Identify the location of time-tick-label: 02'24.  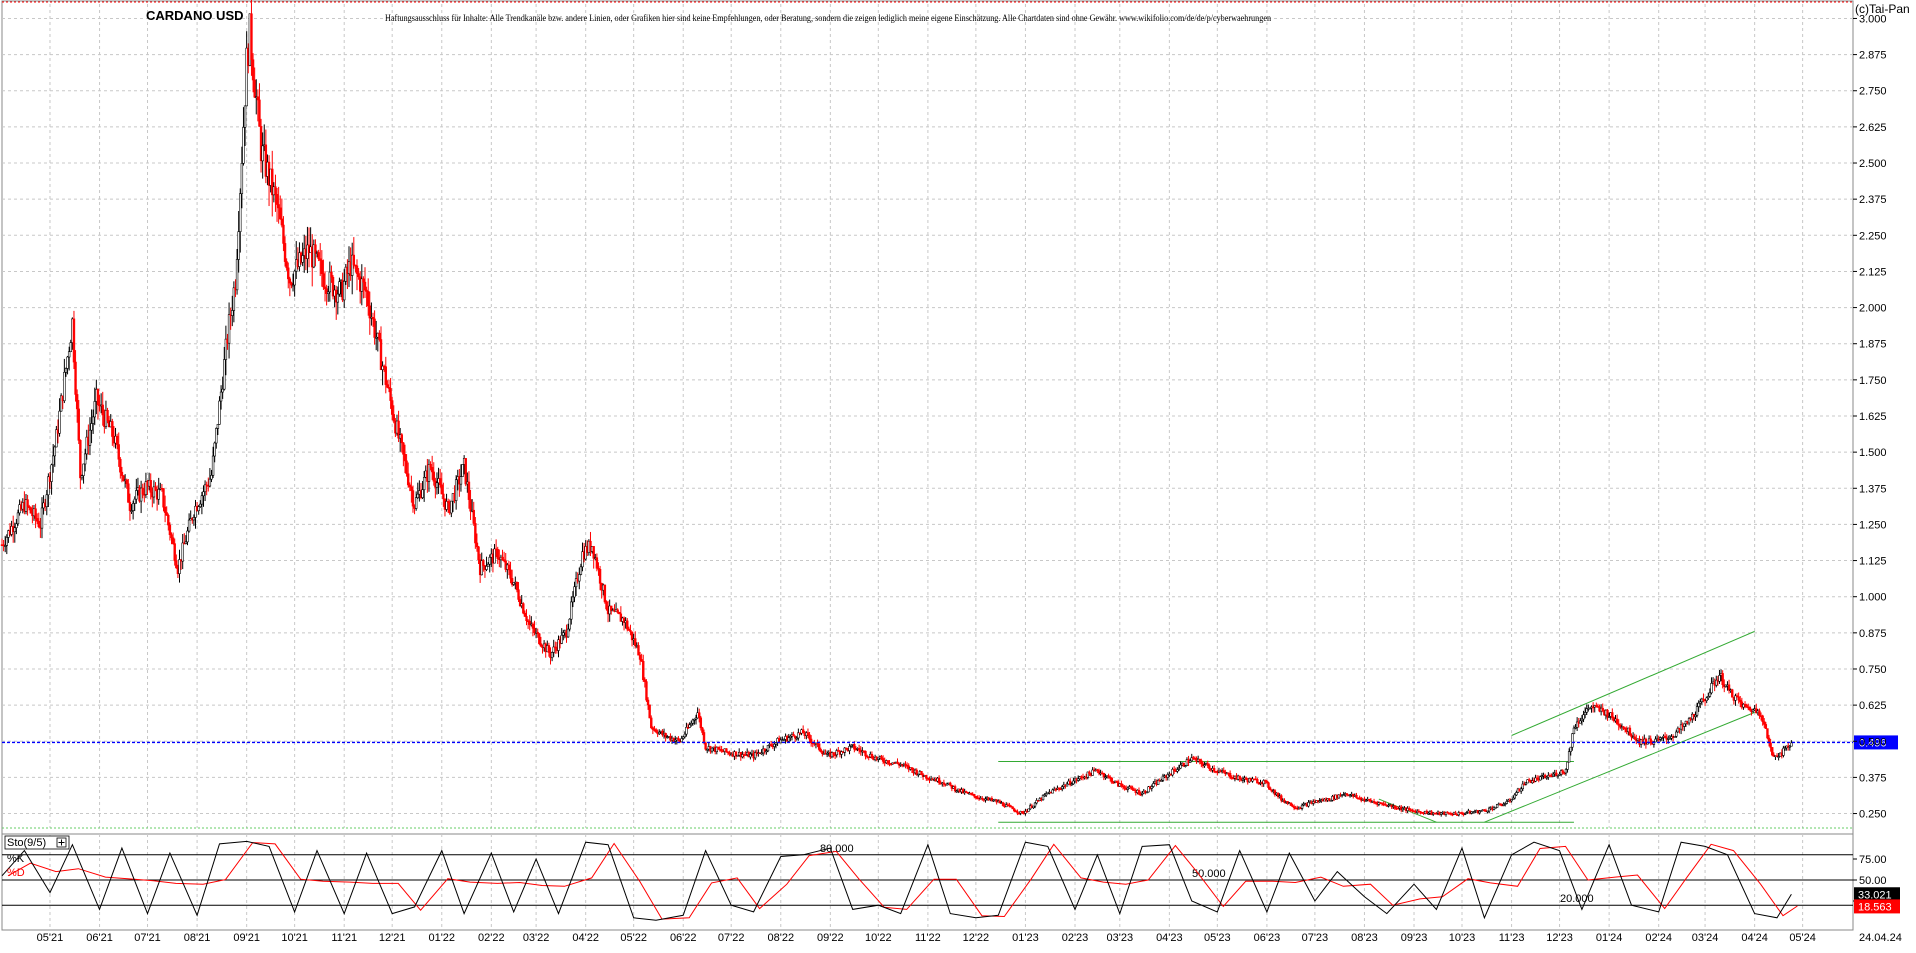
(1658, 938).